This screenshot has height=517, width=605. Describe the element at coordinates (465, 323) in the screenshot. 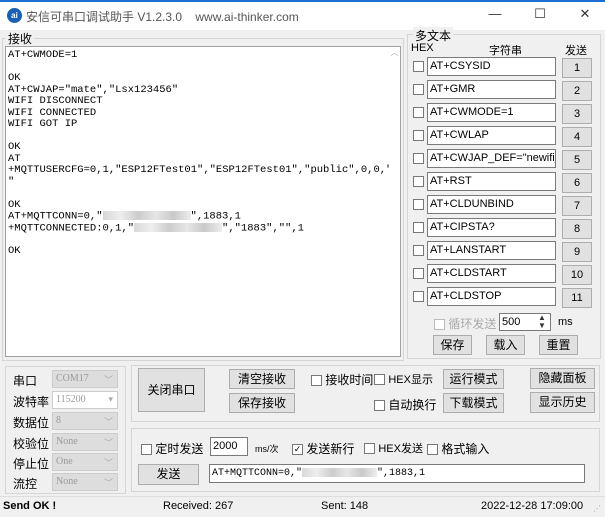

I see `loop-send-checkbox: 循环发送` at that location.